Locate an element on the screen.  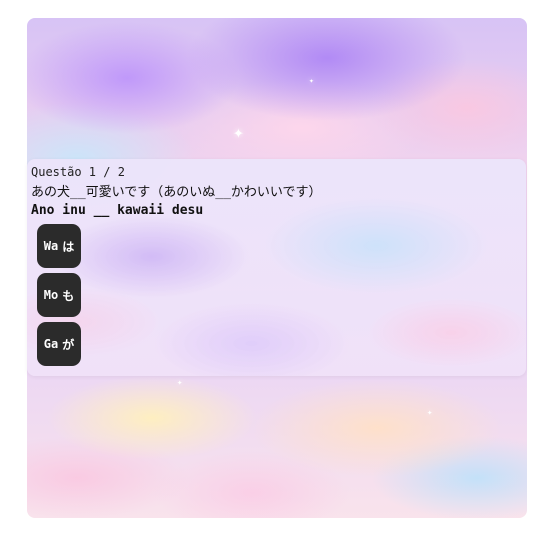
answer-option-ga: Ga が is located at coordinates (59, 344).